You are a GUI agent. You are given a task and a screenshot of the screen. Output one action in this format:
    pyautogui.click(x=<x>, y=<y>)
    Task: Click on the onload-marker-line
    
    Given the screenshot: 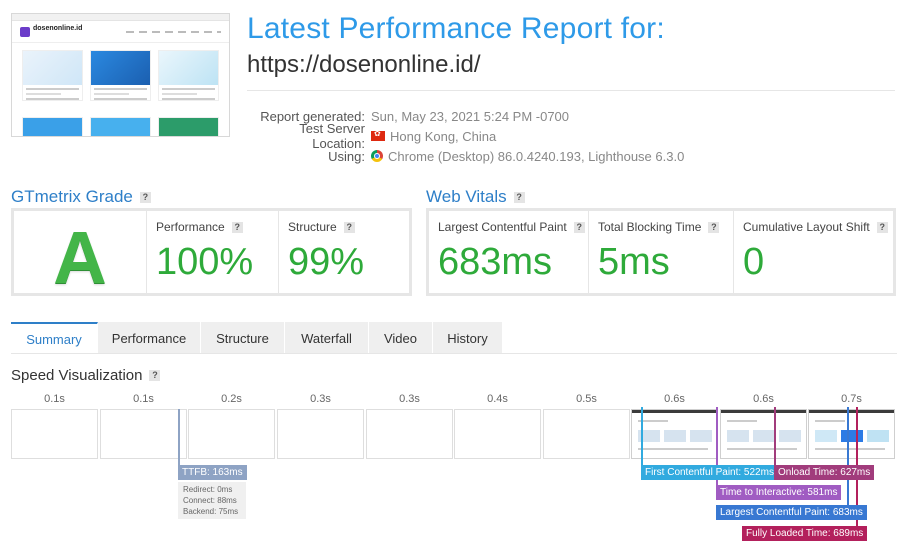 What is the action you would take?
    pyautogui.click(x=775, y=436)
    